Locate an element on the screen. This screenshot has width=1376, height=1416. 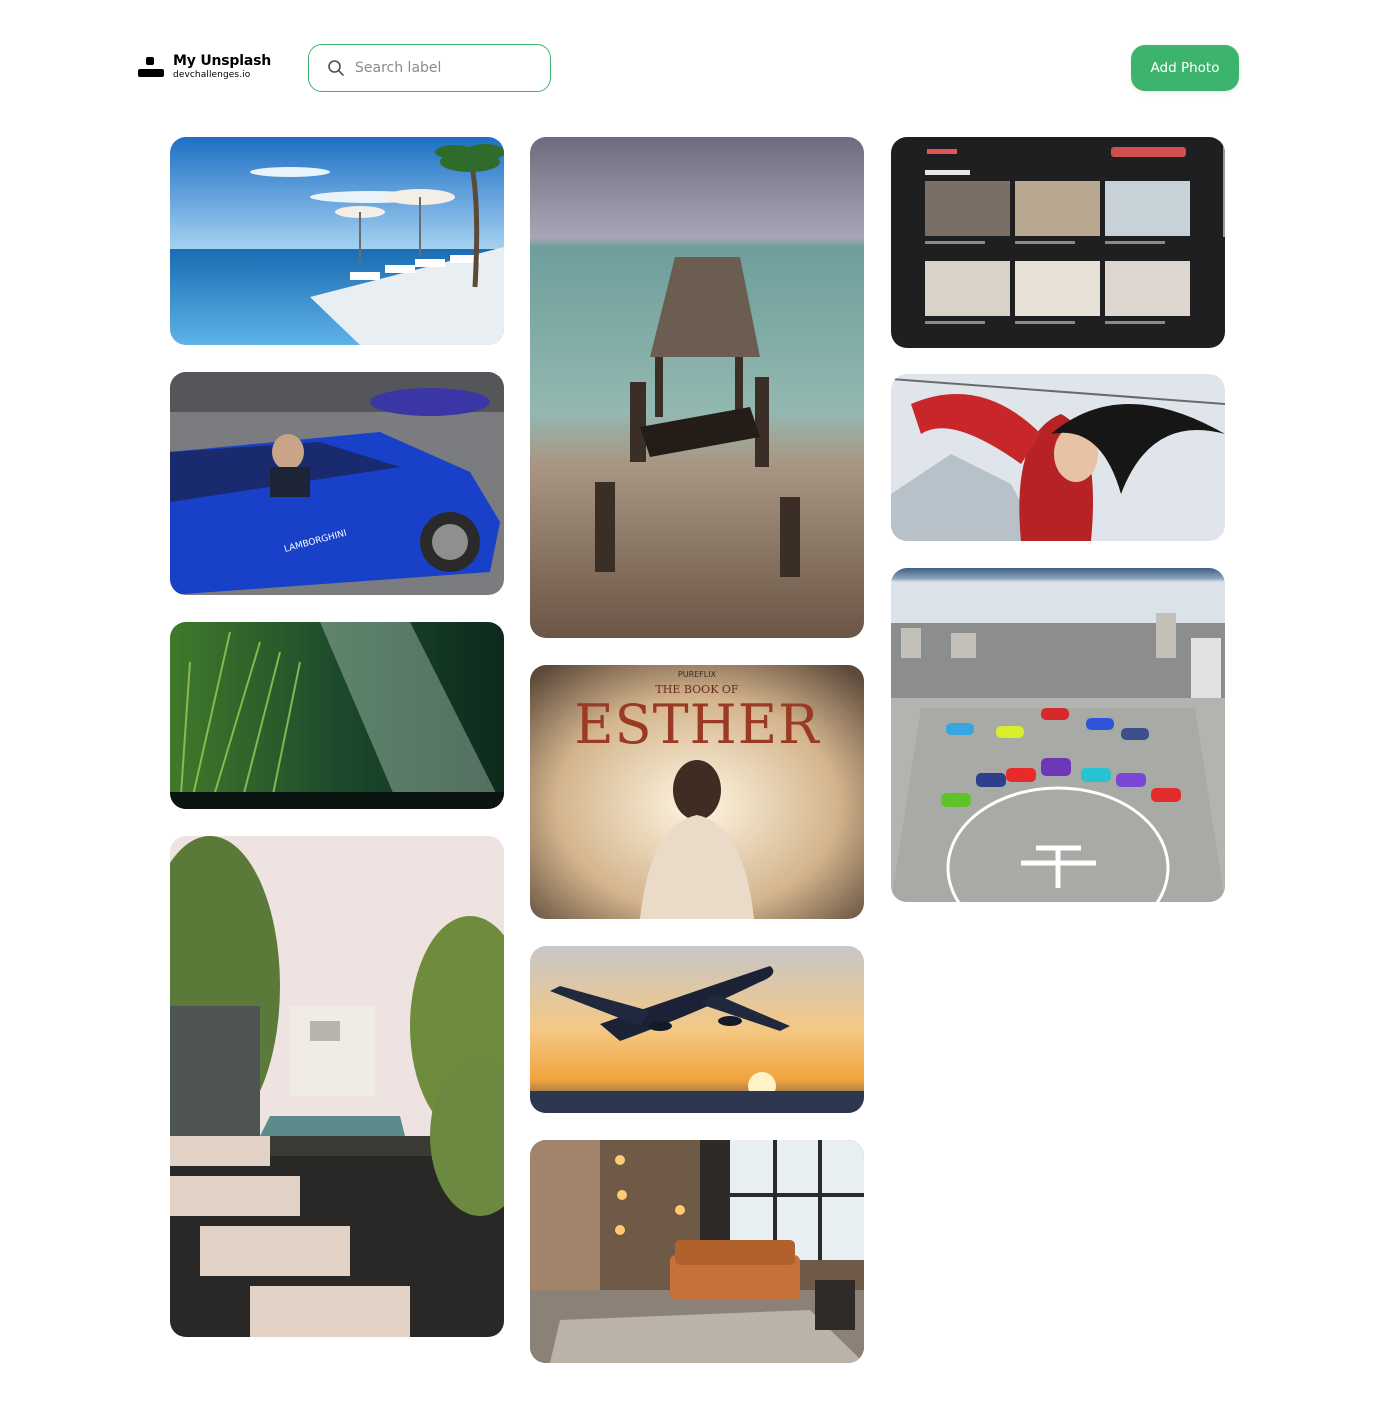
photo-esther-poster: PUREFLIX THE BOOK OF ESTHER is located at coordinates (697, 792).